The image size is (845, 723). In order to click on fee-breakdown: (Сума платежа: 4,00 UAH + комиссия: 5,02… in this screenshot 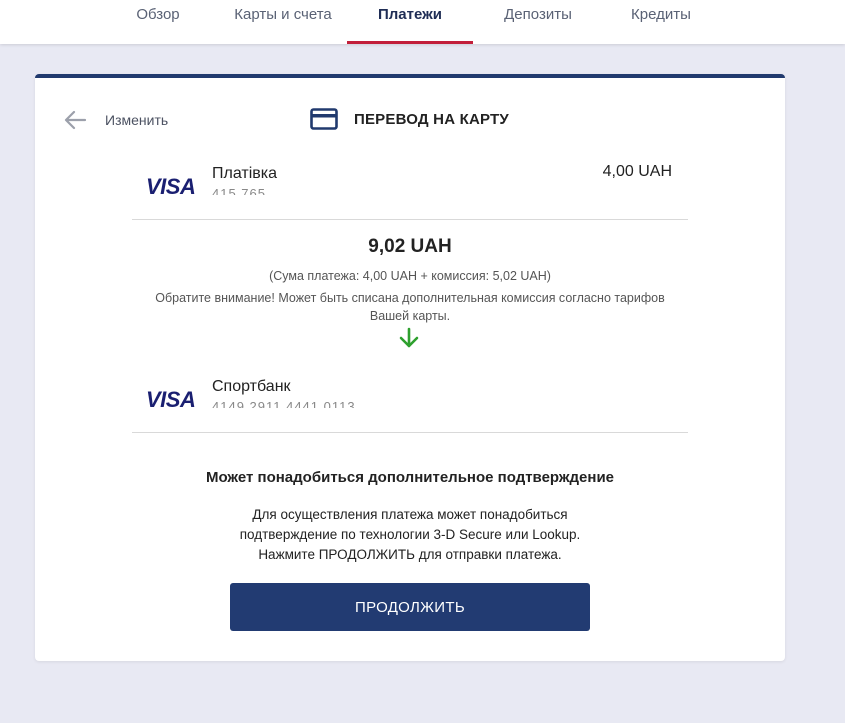, I will do `click(410, 276)`.